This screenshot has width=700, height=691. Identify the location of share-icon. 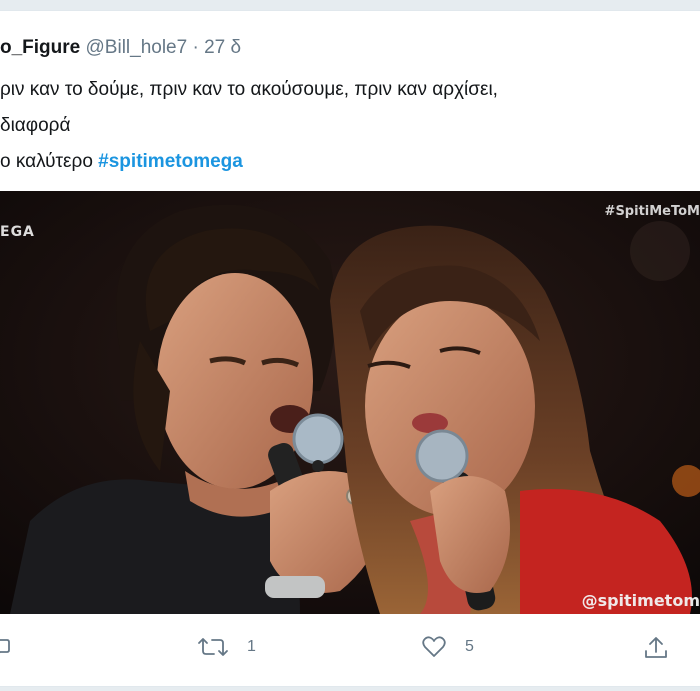
(656, 647).